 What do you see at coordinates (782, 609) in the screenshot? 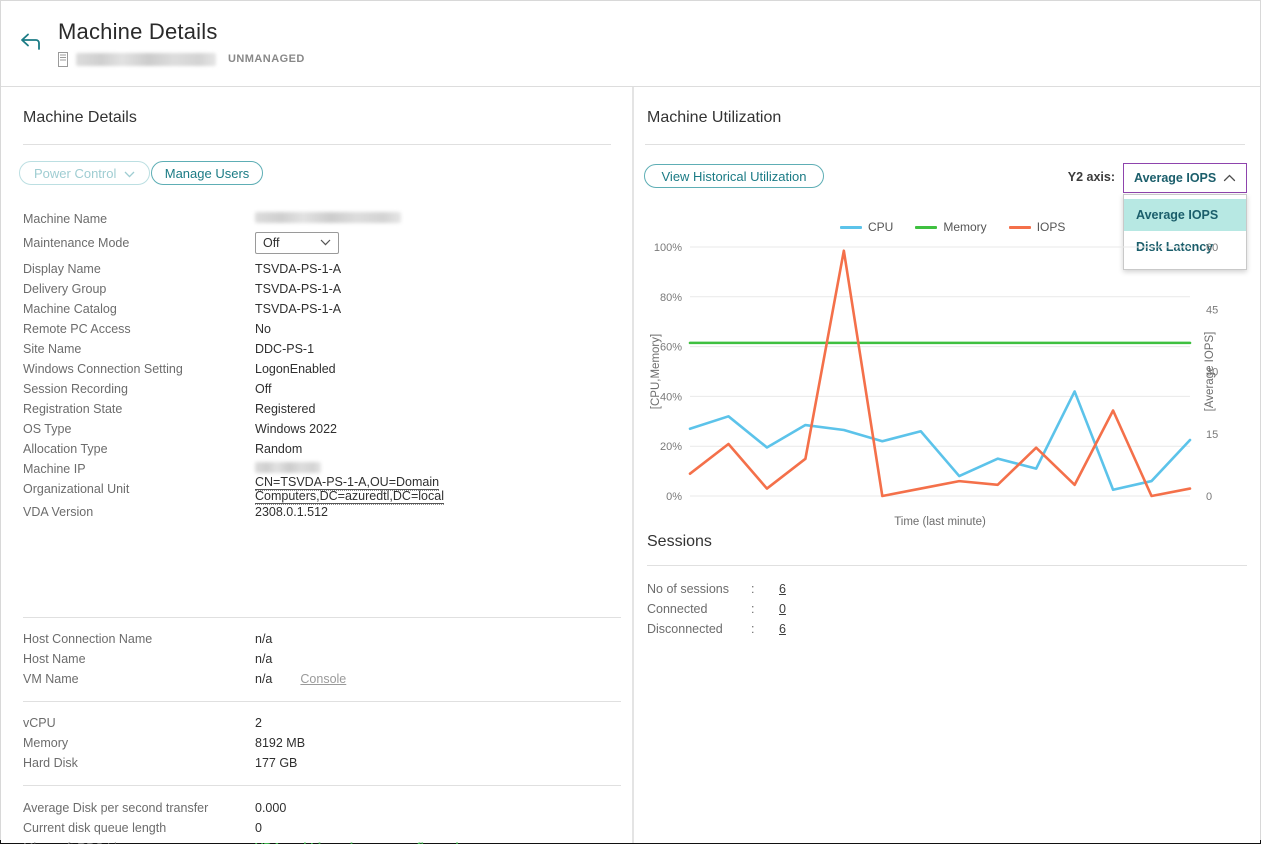
I see `session-count-connected: 0` at bounding box center [782, 609].